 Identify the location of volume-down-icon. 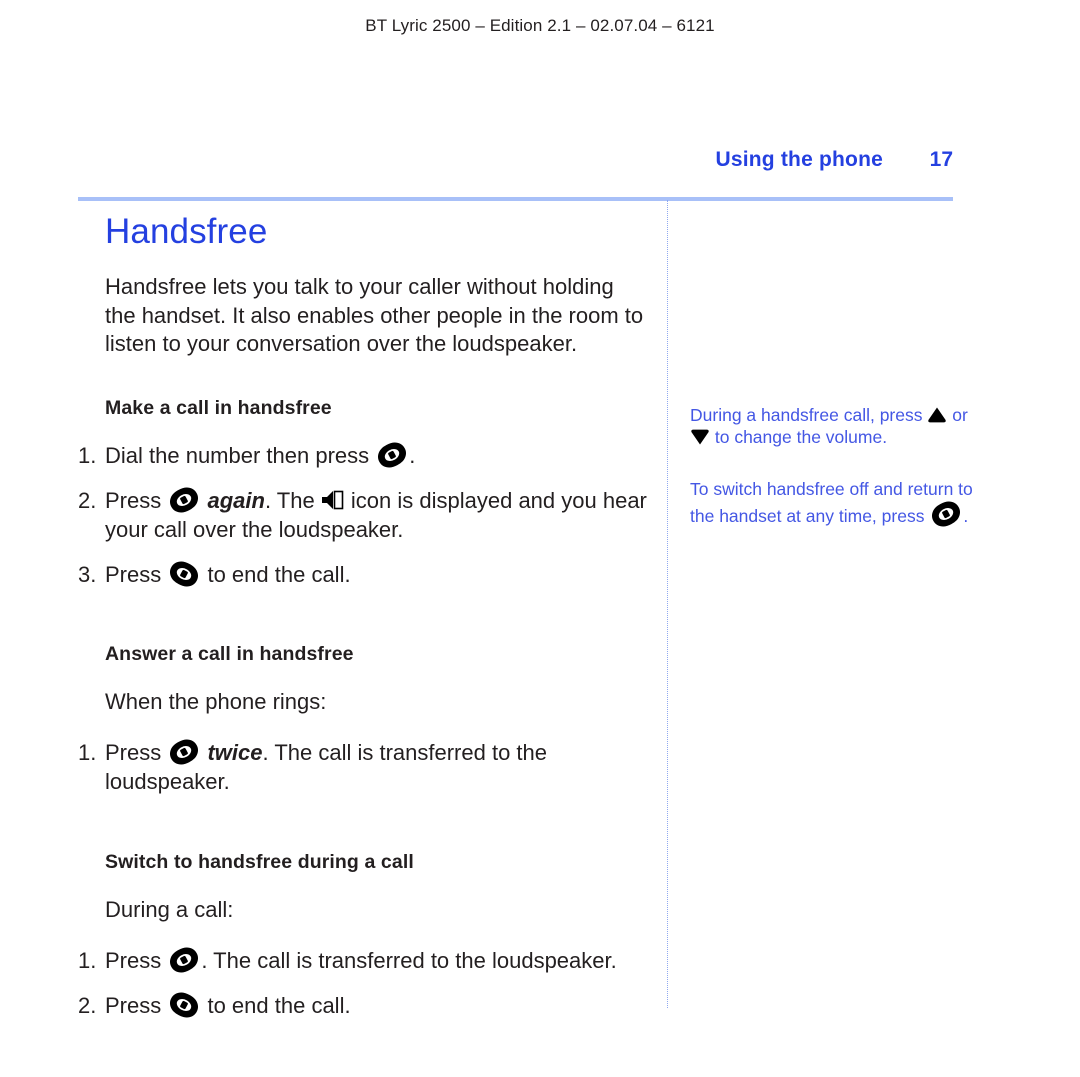
(700, 437).